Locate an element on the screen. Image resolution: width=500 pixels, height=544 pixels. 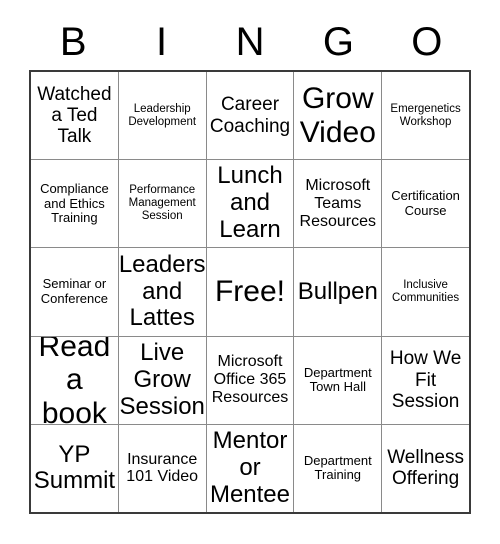
bingo-cell: Performance Management Session is located at coordinates (163, 204).